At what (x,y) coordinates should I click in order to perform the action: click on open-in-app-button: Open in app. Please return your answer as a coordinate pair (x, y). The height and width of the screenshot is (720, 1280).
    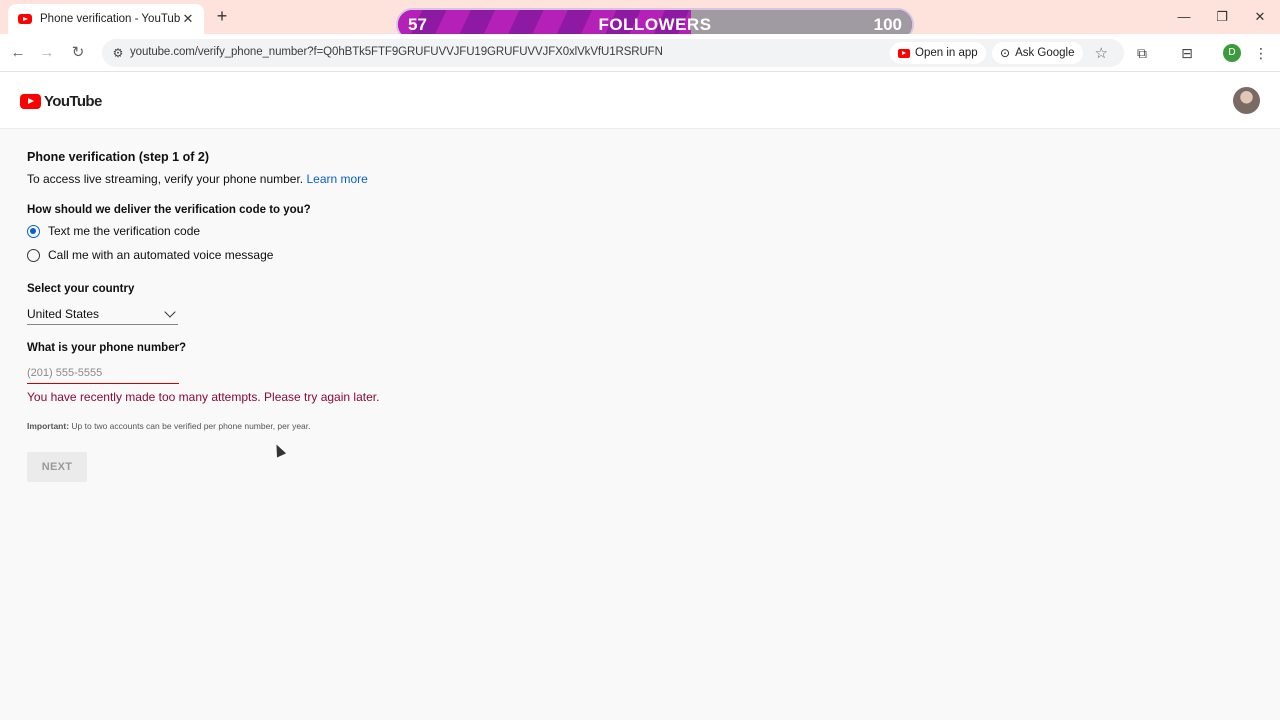
    Looking at the image, I should click on (938, 53).